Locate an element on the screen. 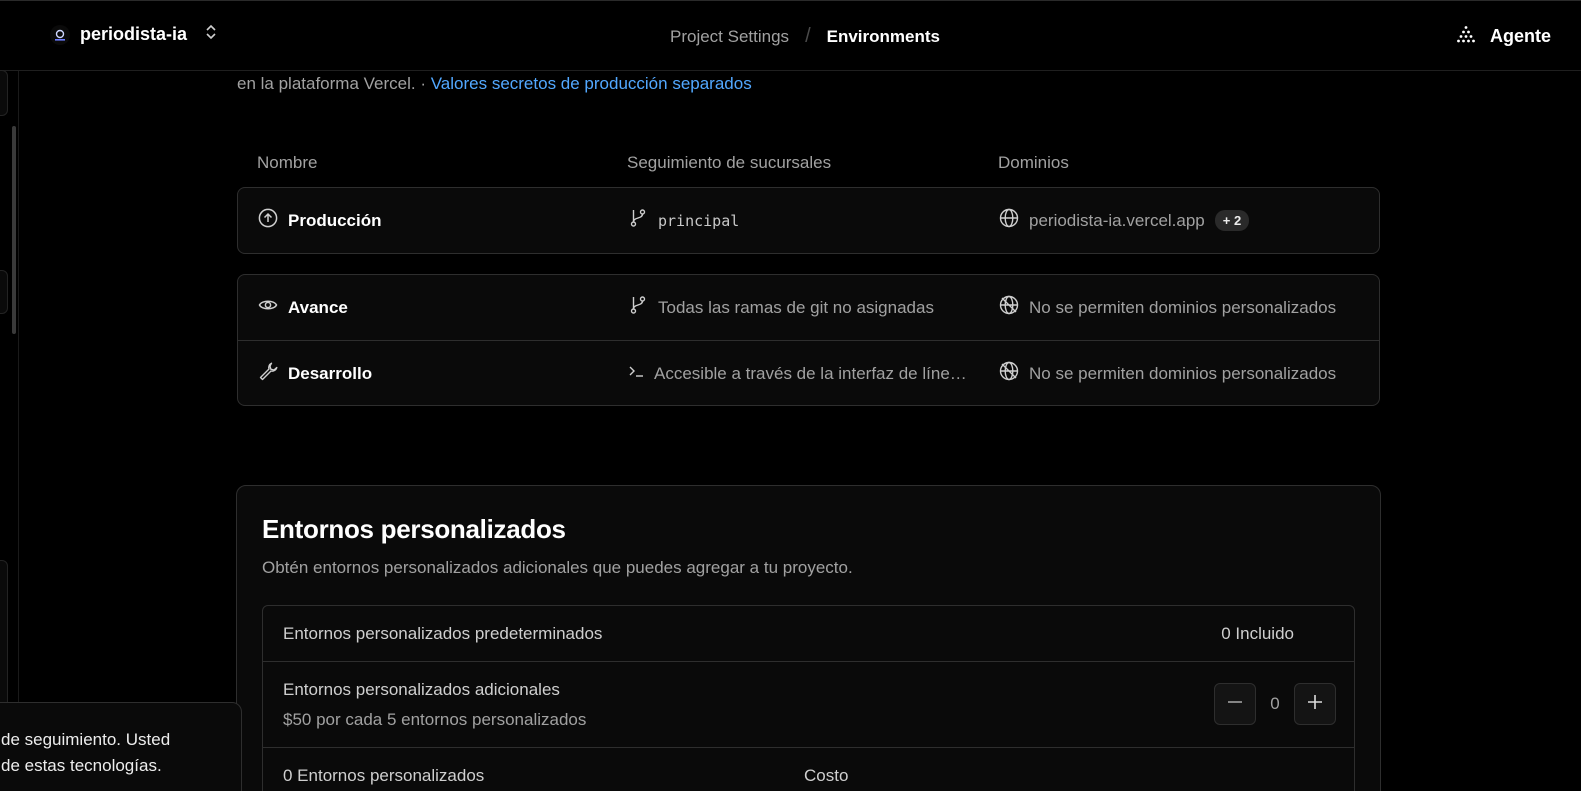  breadcrumb-environments: Environments is located at coordinates (883, 36).